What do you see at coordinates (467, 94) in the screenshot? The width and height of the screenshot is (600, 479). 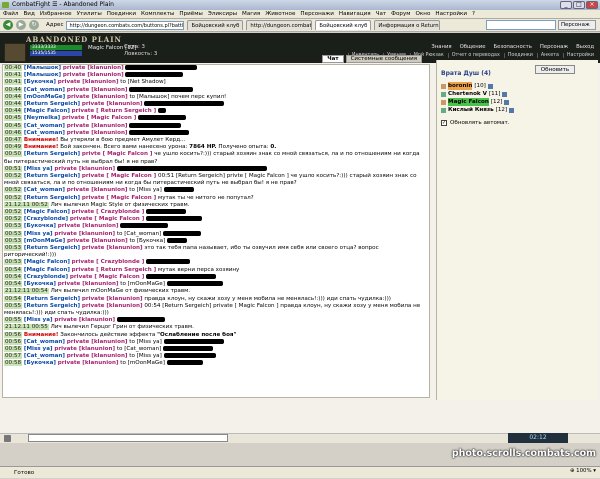 I see `player-name: Chertenok V` at bounding box center [467, 94].